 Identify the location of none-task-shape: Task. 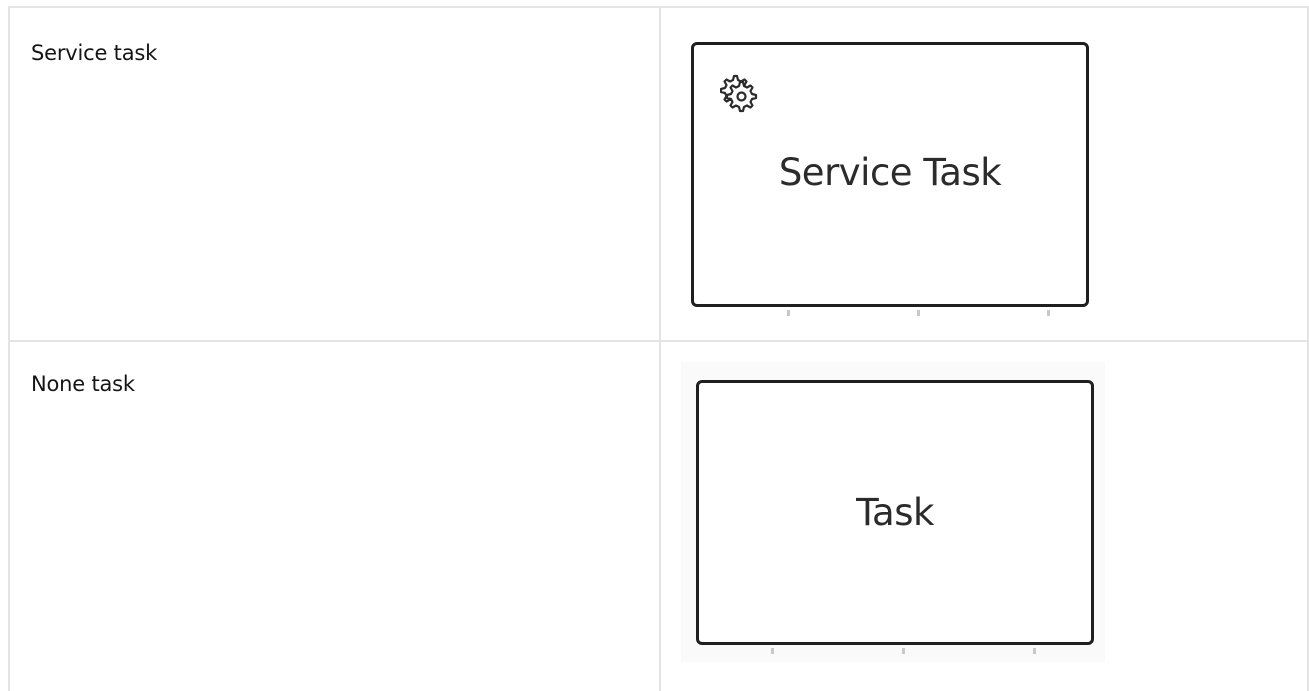
(895, 512).